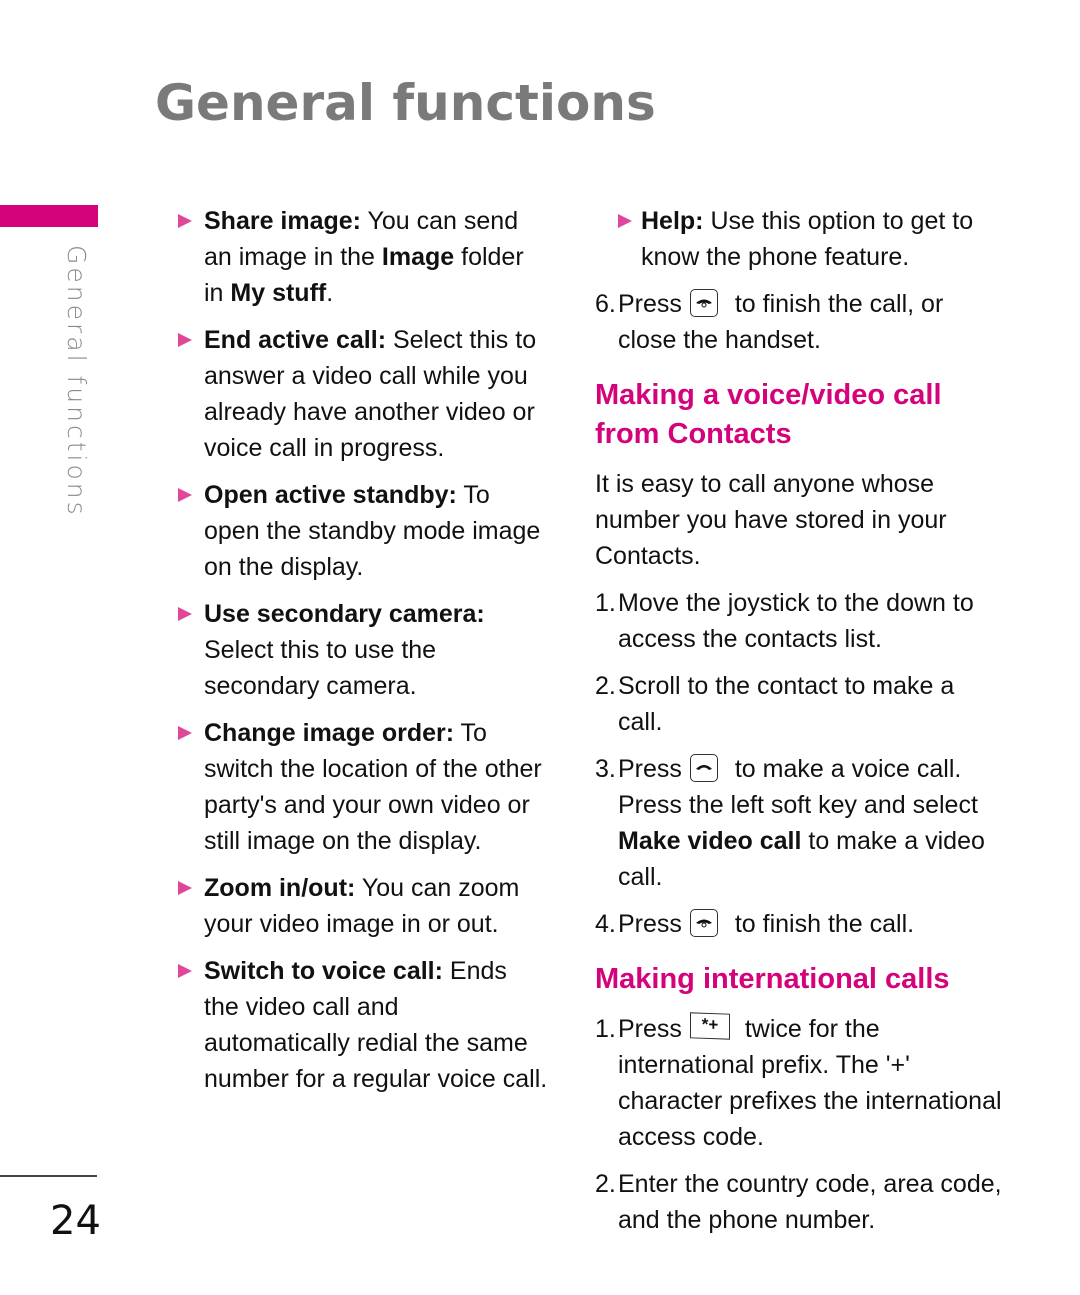 The height and width of the screenshot is (1295, 1080). What do you see at coordinates (75, 1221) in the screenshot?
I see `page-number: 24` at bounding box center [75, 1221].